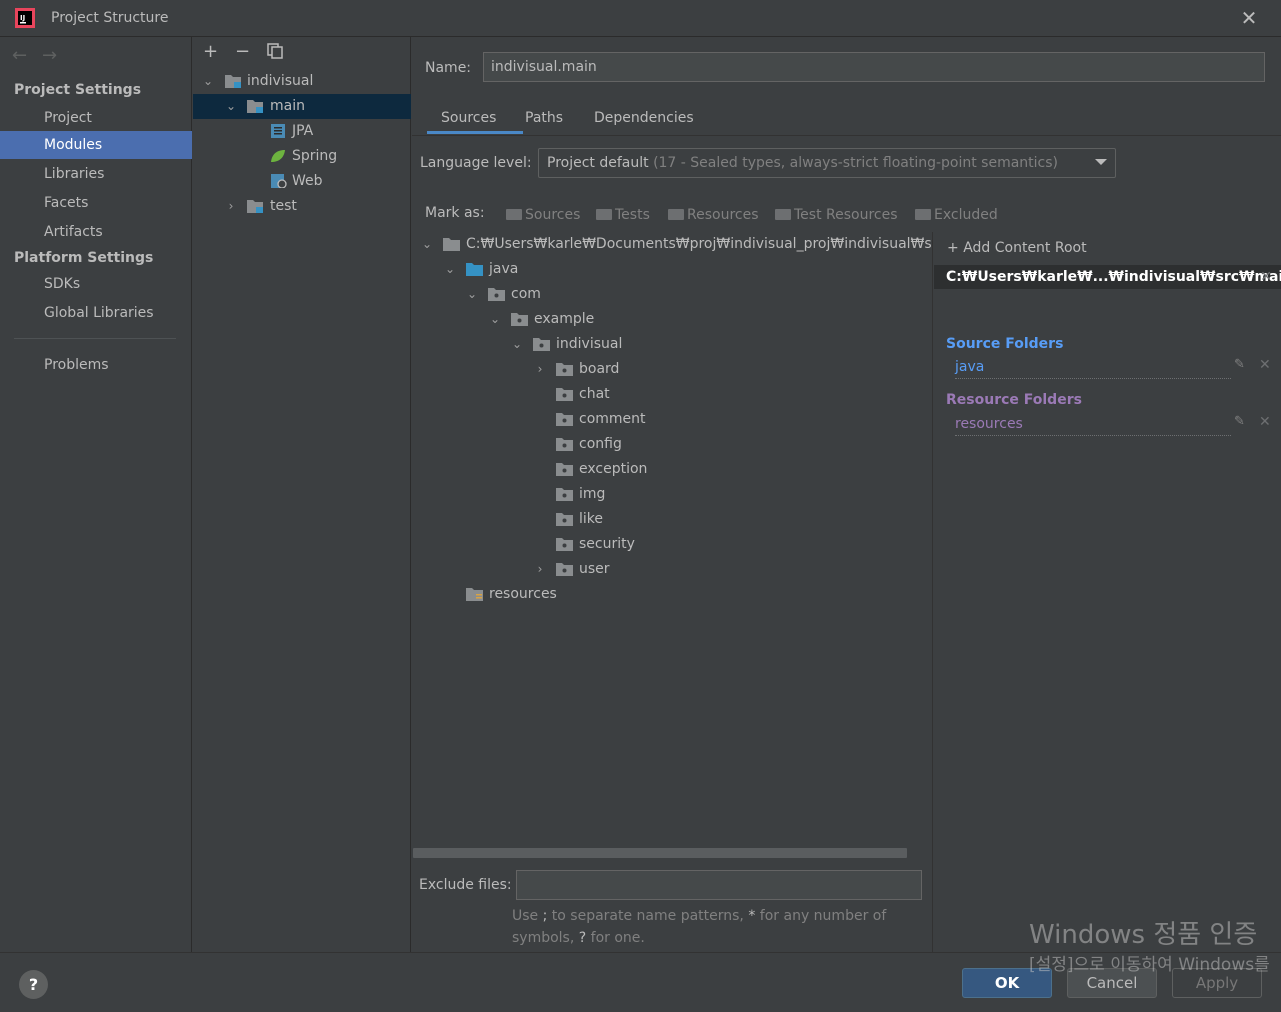  Describe the element at coordinates (302, 131) in the screenshot. I see `facet-jpa: JPA` at that location.